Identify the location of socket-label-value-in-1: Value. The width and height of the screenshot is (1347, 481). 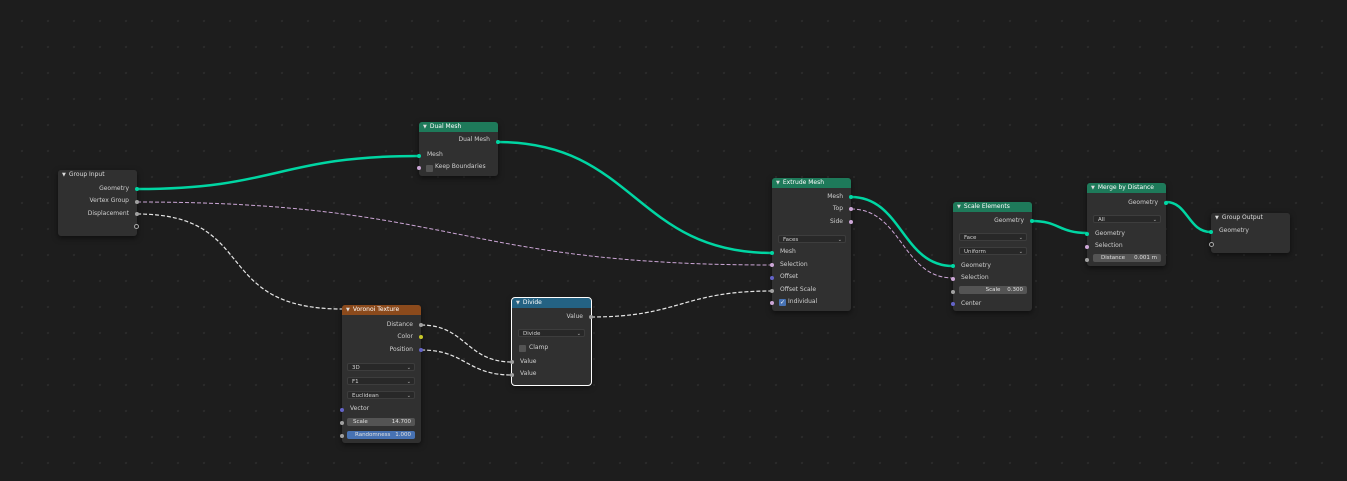
(528, 361).